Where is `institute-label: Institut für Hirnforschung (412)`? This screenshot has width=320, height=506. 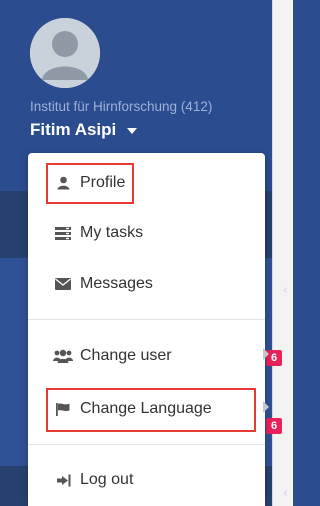 institute-label: Institut für Hirnforschung (412) is located at coordinates (121, 106).